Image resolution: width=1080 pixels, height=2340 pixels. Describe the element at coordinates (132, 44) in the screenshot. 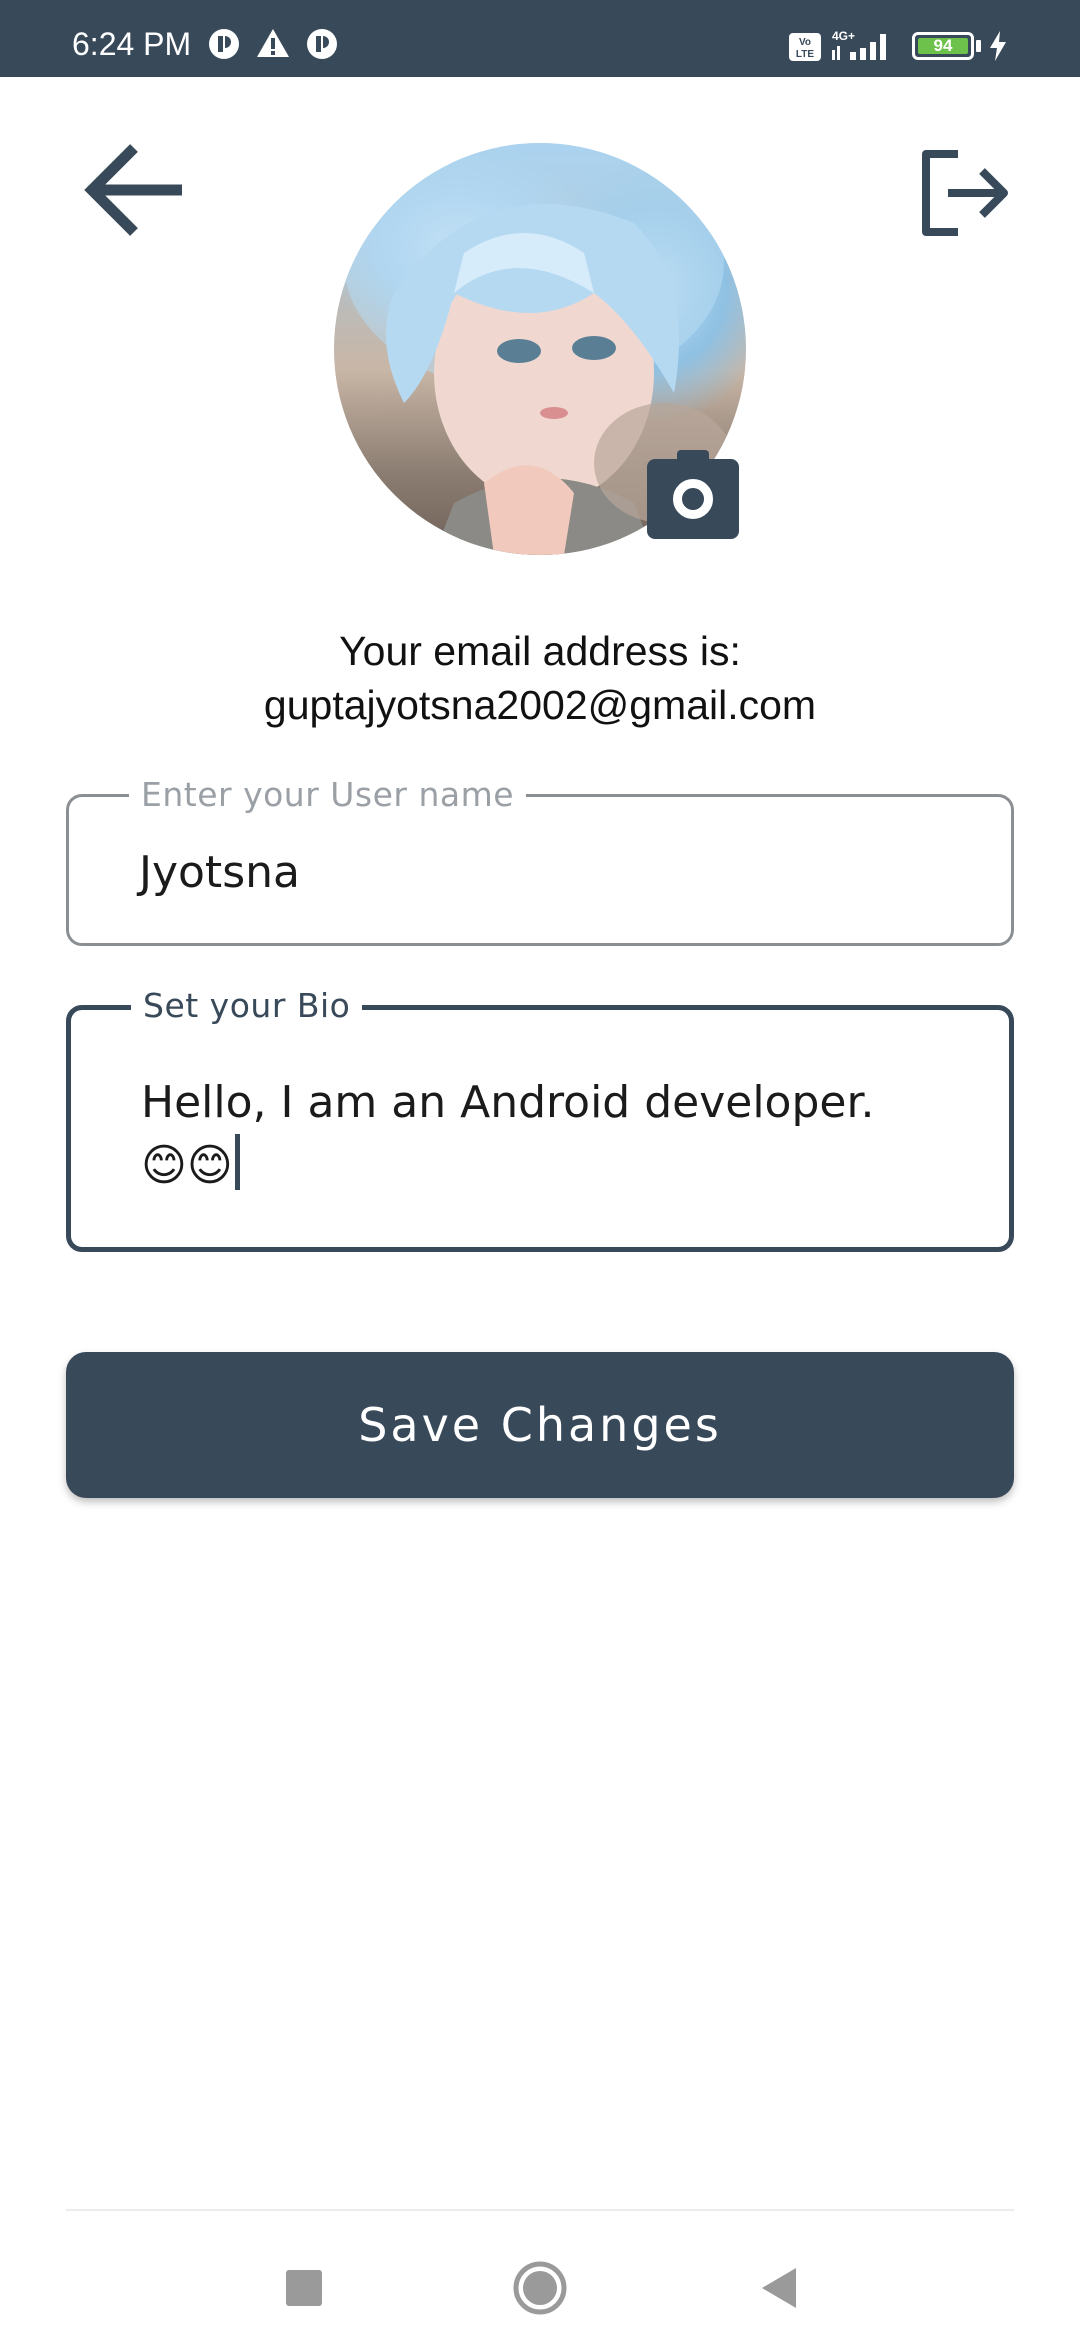

I see `status-time: 6:24 PM` at that location.